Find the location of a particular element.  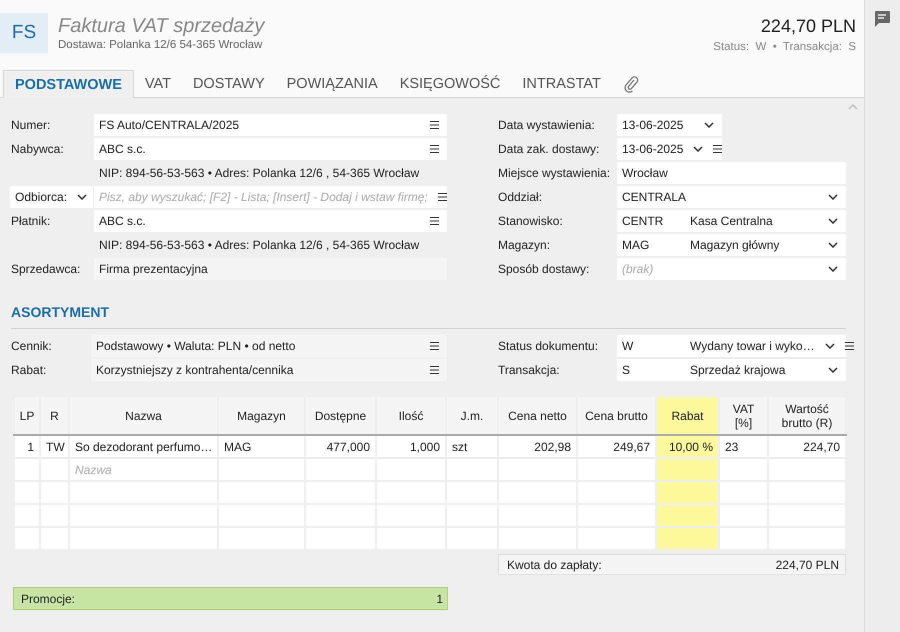

field-label: Magazyn: is located at coordinates (525, 245).